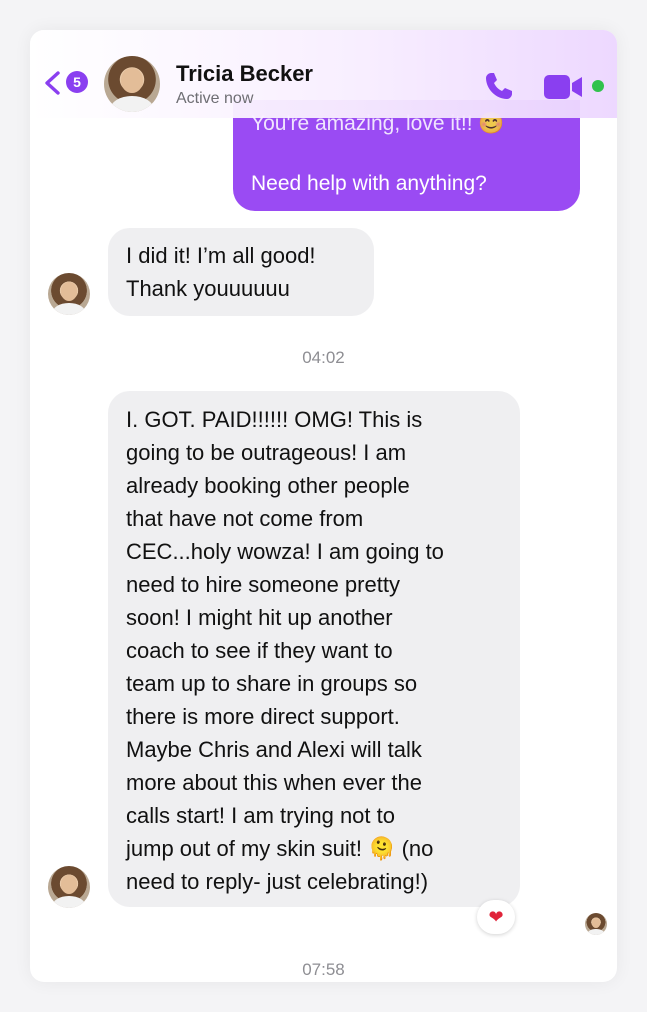  Describe the element at coordinates (263, 716) in the screenshot. I see `message-line: there is more direct support.` at that location.